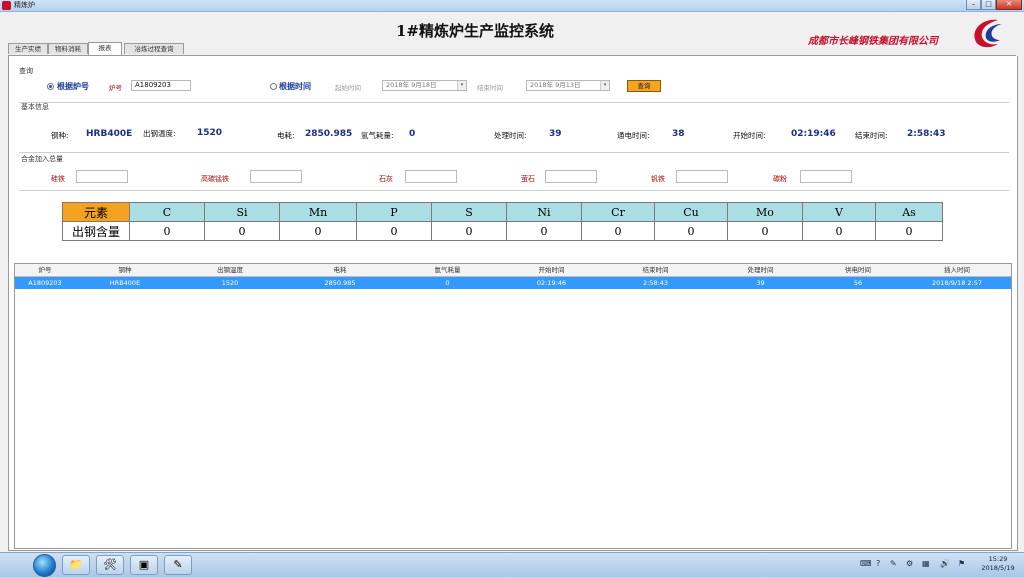 This screenshot has height=577, width=1024. What do you see at coordinates (765, 212) in the screenshot?
I see `element-name: Mo` at bounding box center [765, 212].